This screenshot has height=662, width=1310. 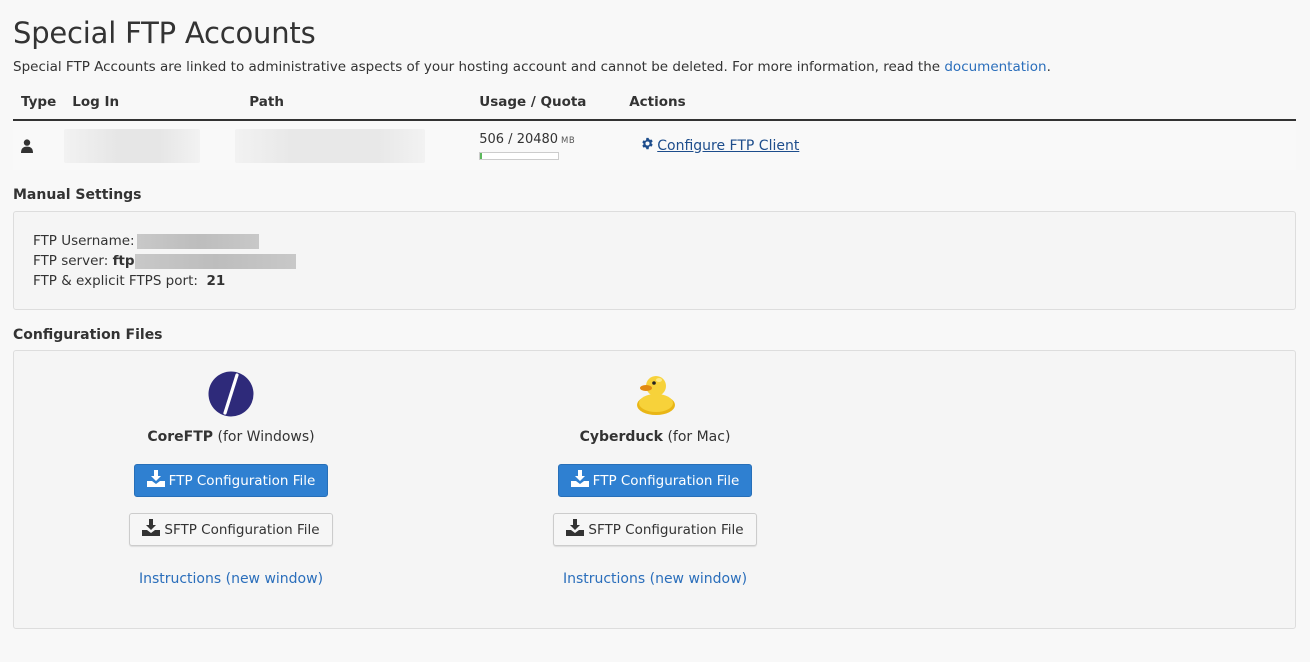 What do you see at coordinates (481, 155) in the screenshot?
I see `usage-progress-fill` at bounding box center [481, 155].